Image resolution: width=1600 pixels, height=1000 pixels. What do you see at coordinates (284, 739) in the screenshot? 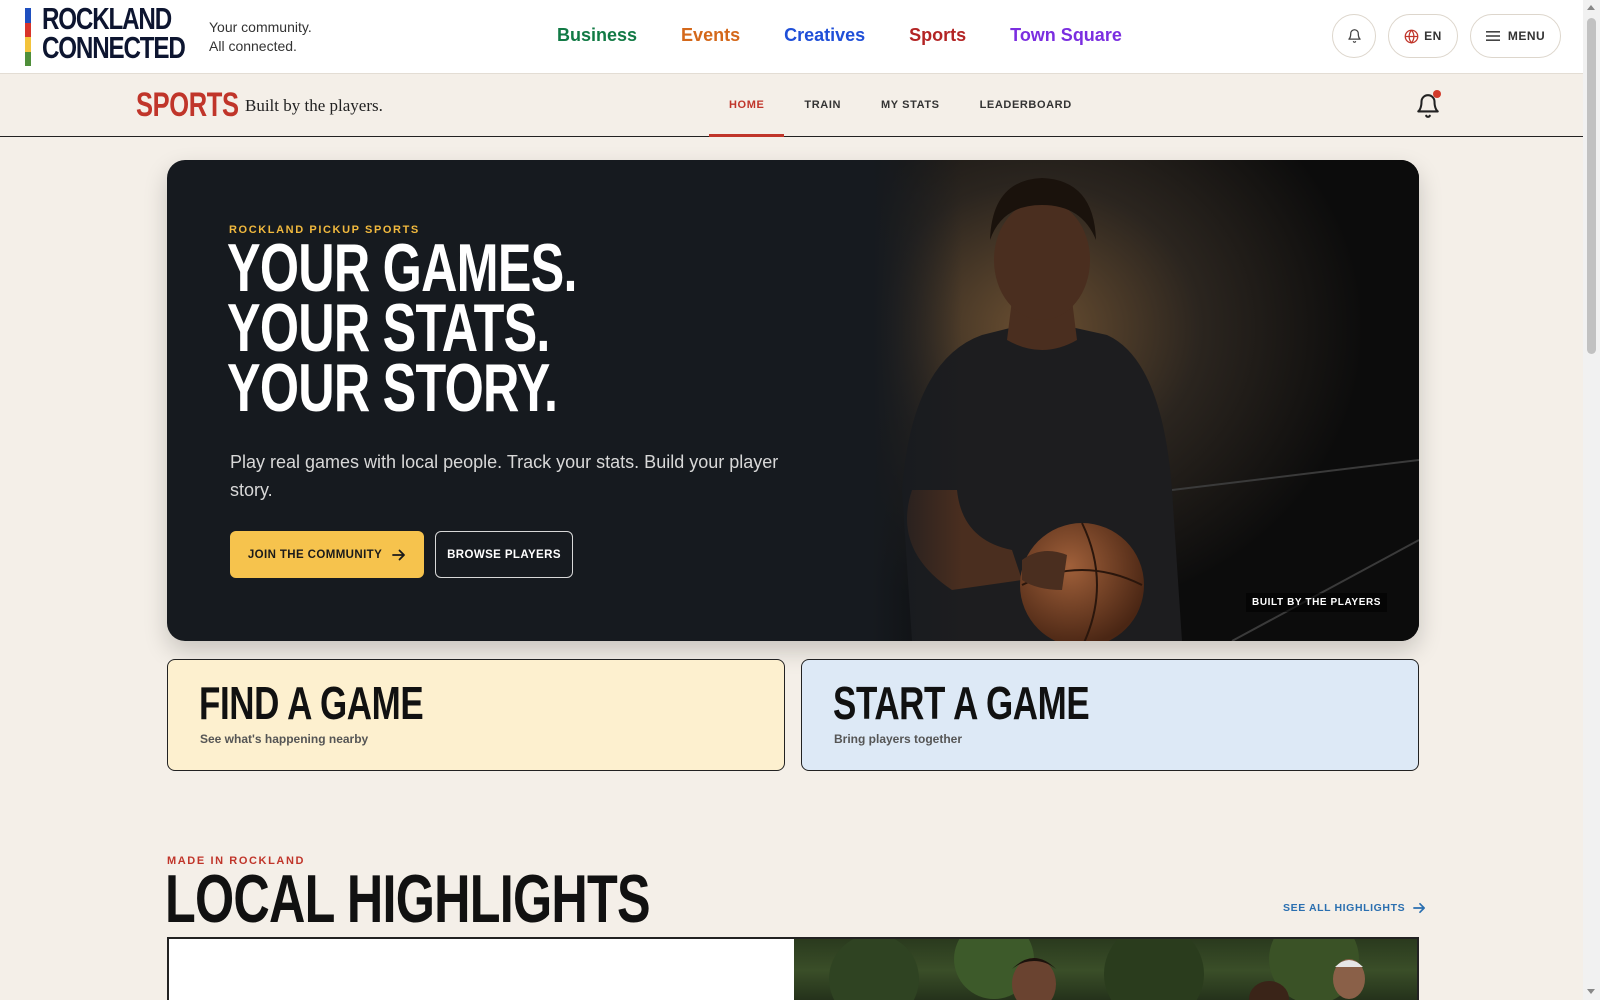
I see `find-game-subtitle: See what's happening nearby` at bounding box center [284, 739].